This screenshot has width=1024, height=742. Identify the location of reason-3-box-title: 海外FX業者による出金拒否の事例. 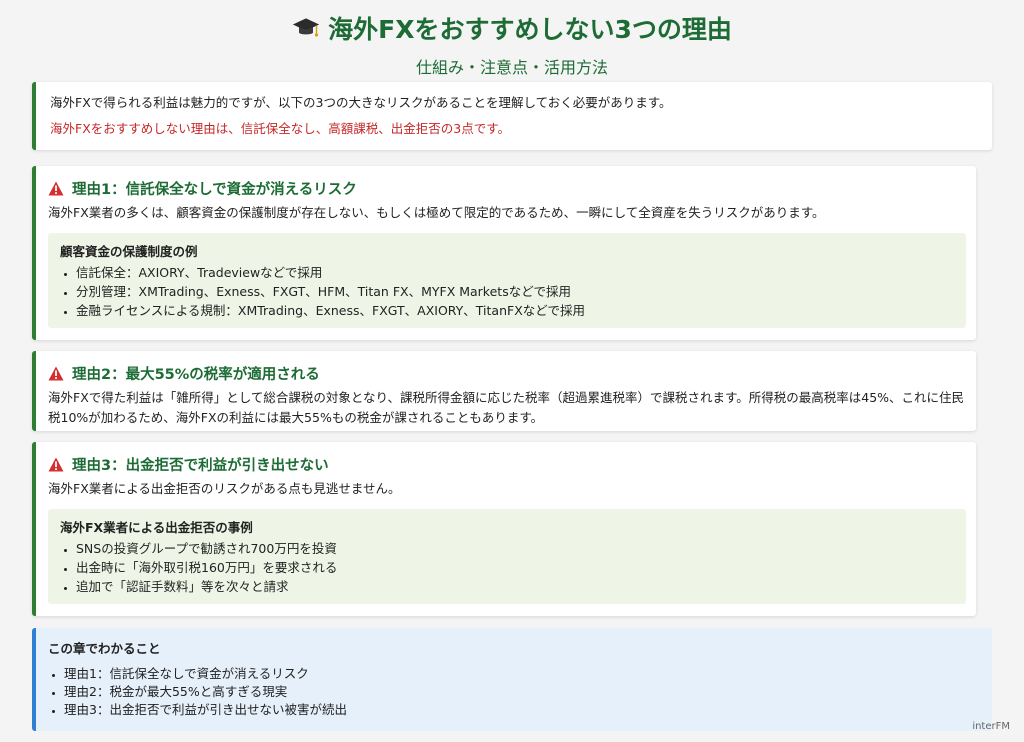
(156, 527).